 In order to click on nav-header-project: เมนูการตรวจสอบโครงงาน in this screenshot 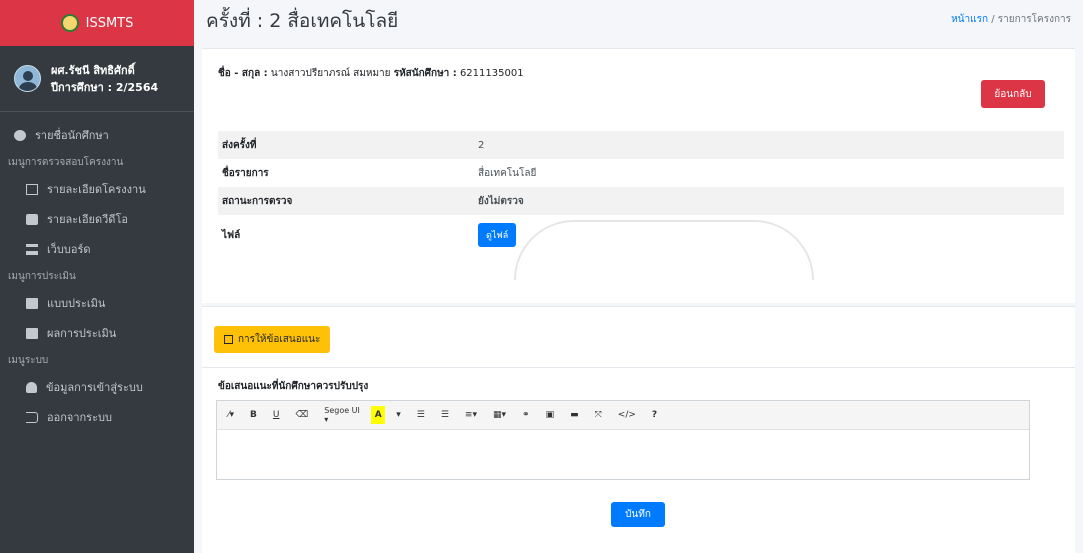, I will do `click(66, 162)`.